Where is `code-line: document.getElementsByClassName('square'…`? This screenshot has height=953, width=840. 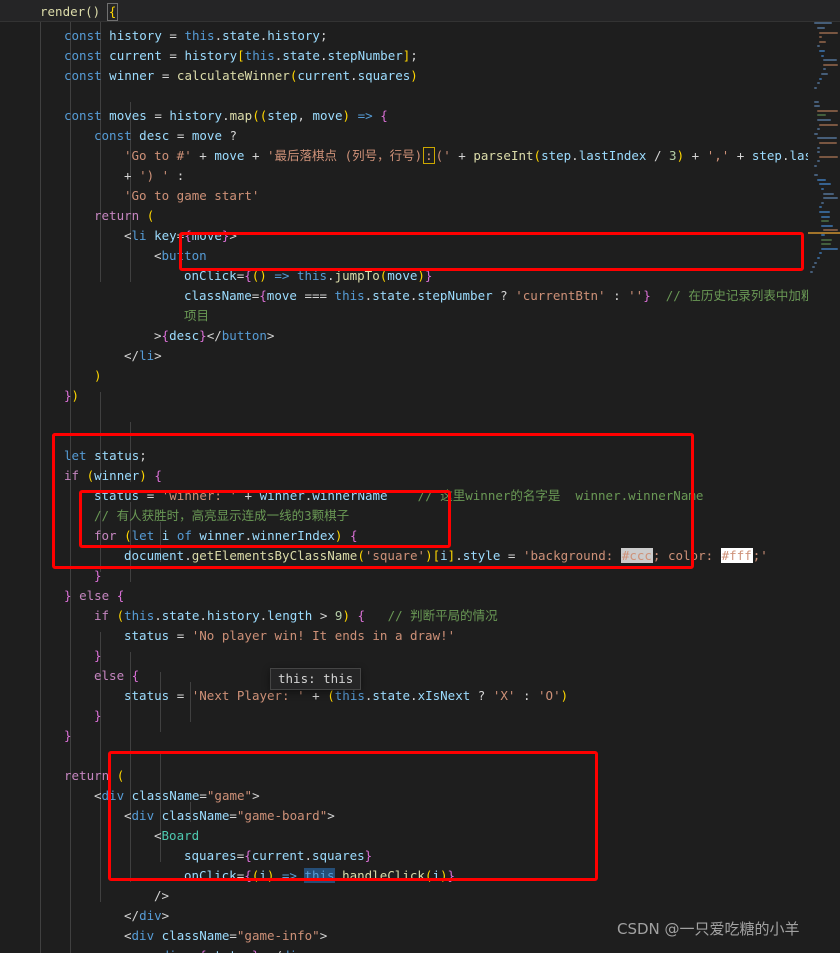
code-line: document.getElementsByClassName('square'… is located at coordinates (446, 555).